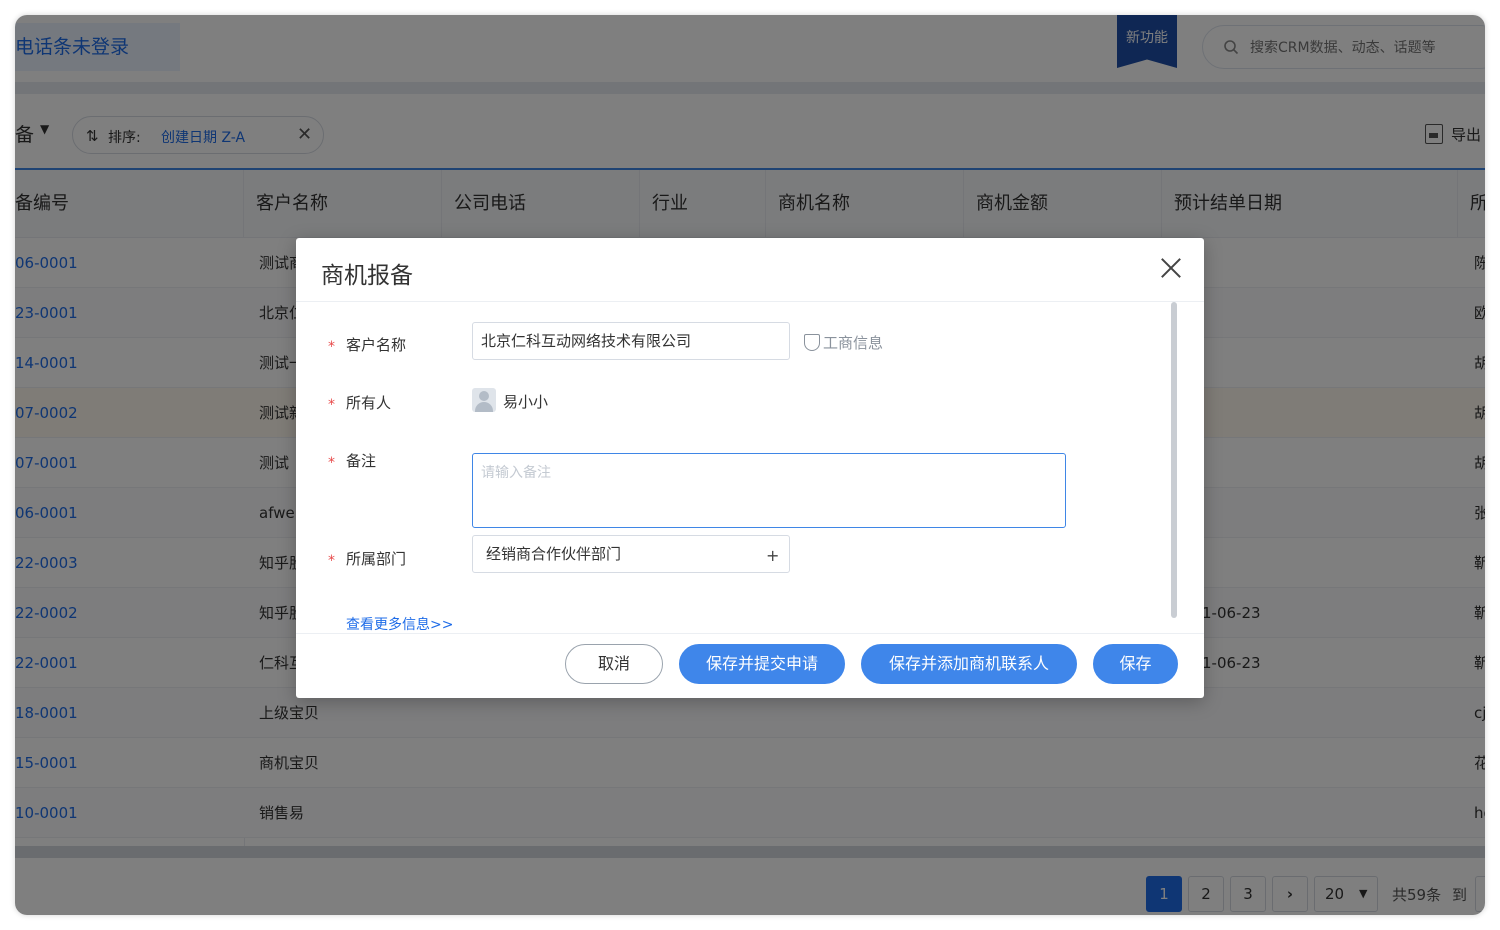 The width and height of the screenshot is (1500, 930). I want to click on dialog-scrollbar, so click(1174, 460).